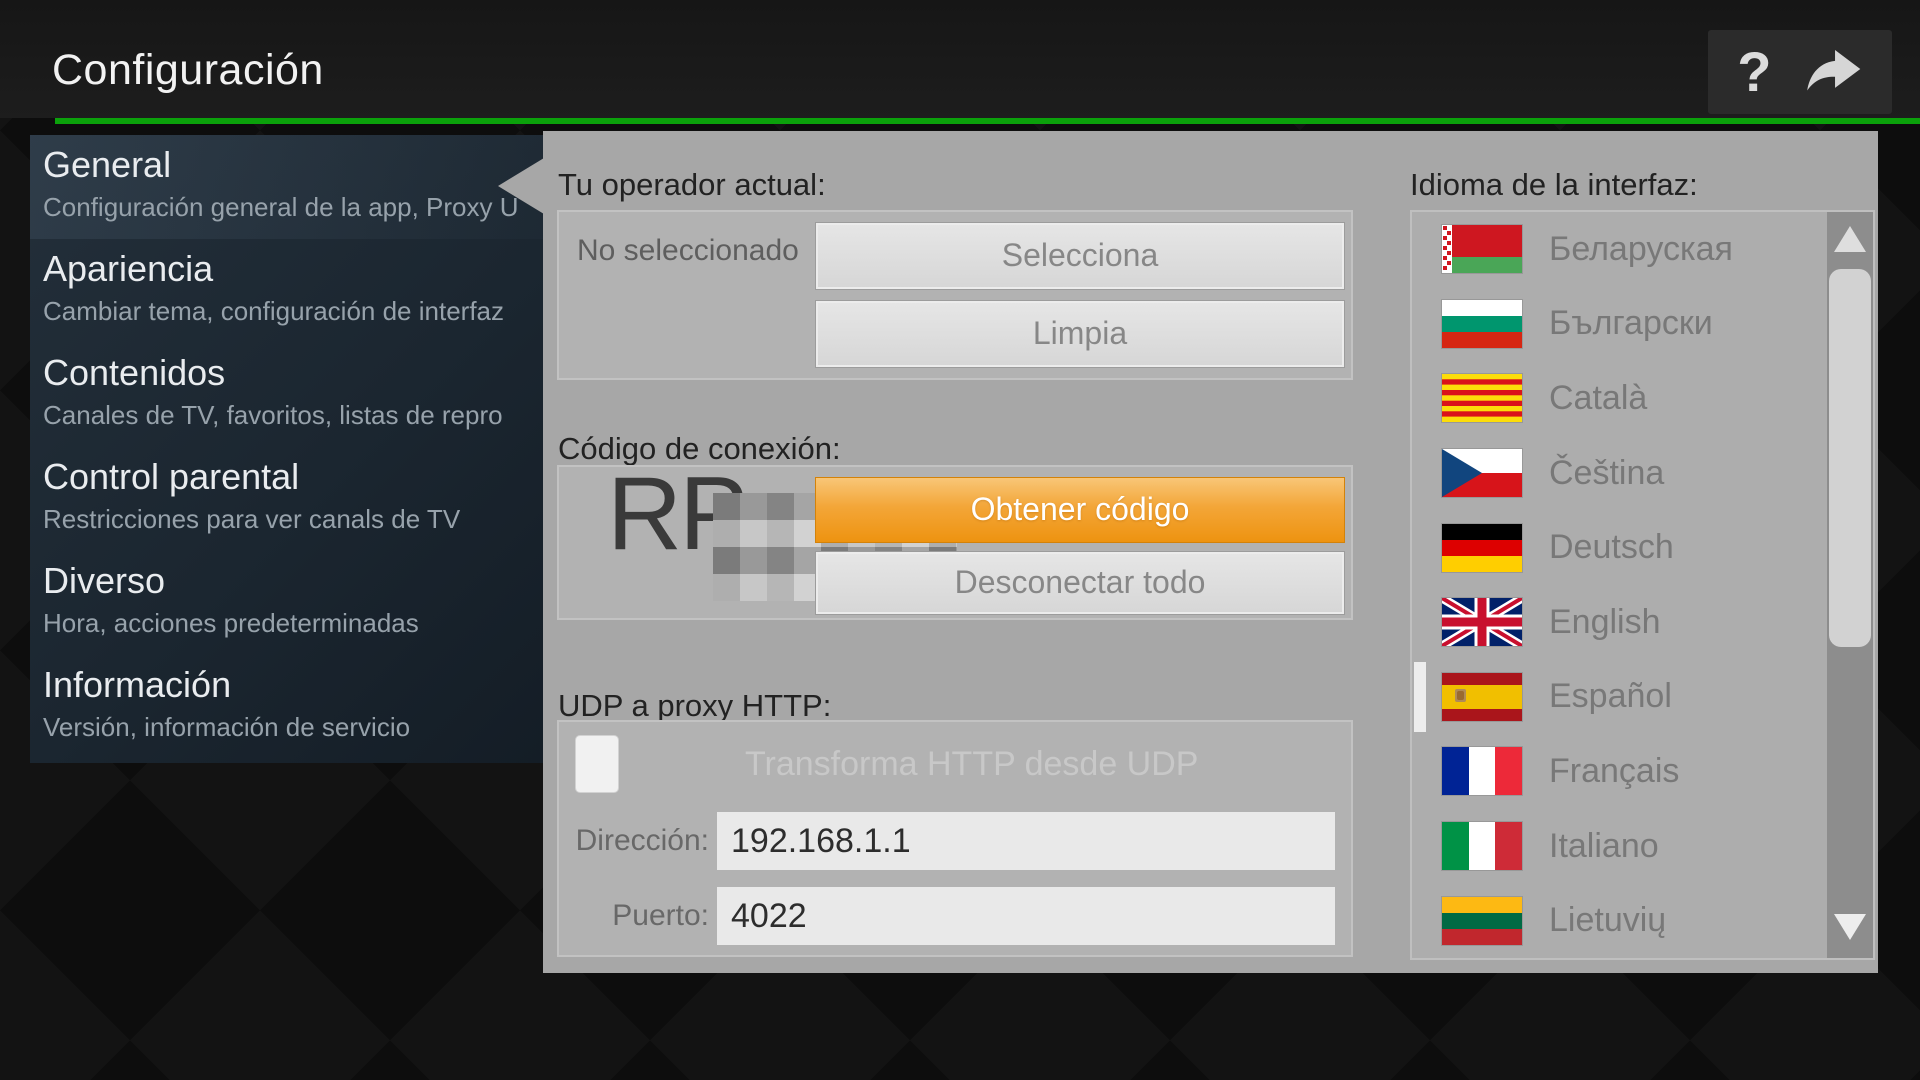 This screenshot has width=1920, height=1080. I want to click on language-option: English, so click(1621, 622).